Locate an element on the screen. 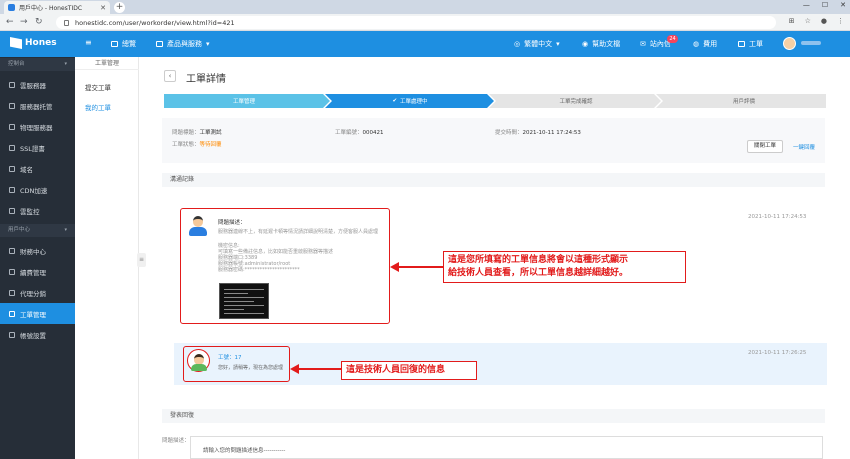 Image resolution: width=850 pixels, height=459 pixels. logo-icon is located at coordinates (16, 43).